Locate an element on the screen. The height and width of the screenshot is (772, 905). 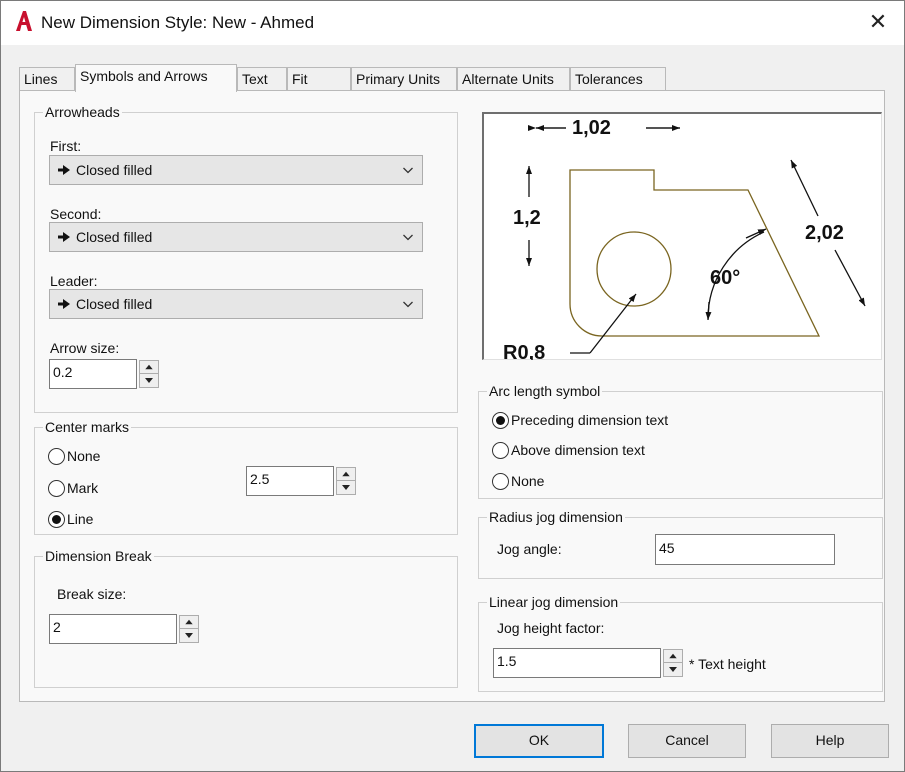
center-mark-size-spinner: 2.5 is located at coordinates (302, 481).